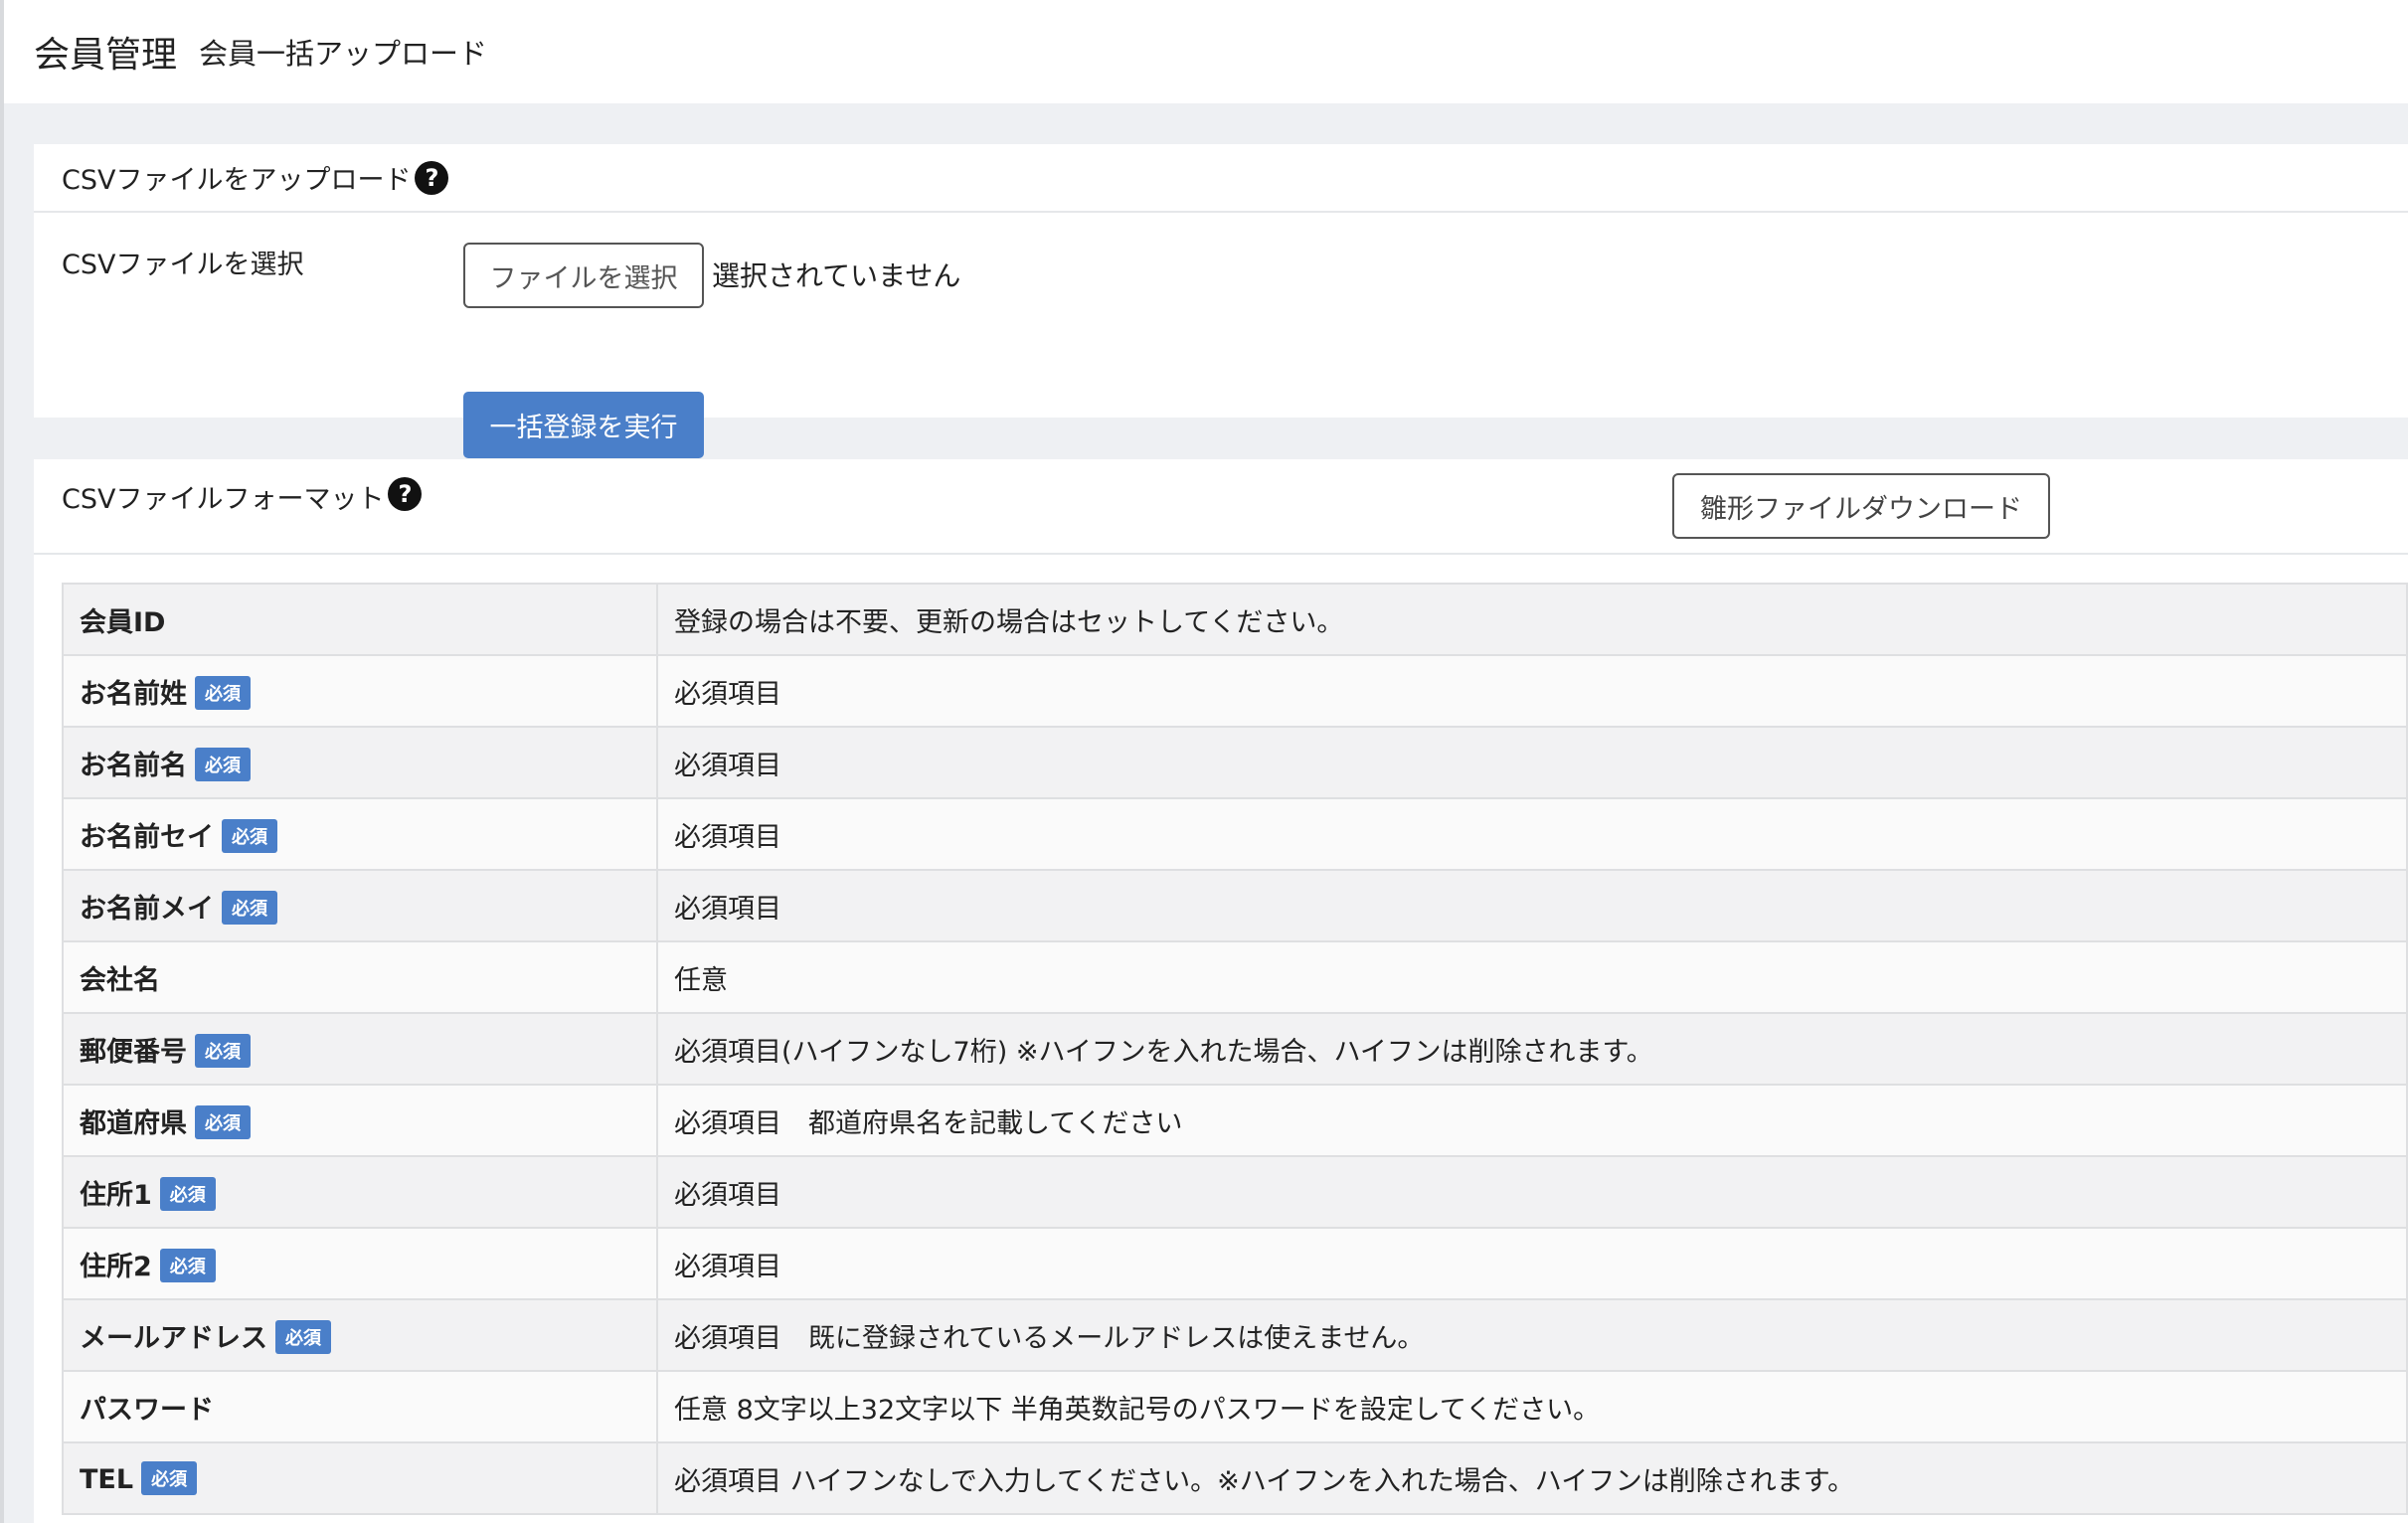 The height and width of the screenshot is (1523, 2408). I want to click on file-status-text: 選択されていません, so click(836, 275).